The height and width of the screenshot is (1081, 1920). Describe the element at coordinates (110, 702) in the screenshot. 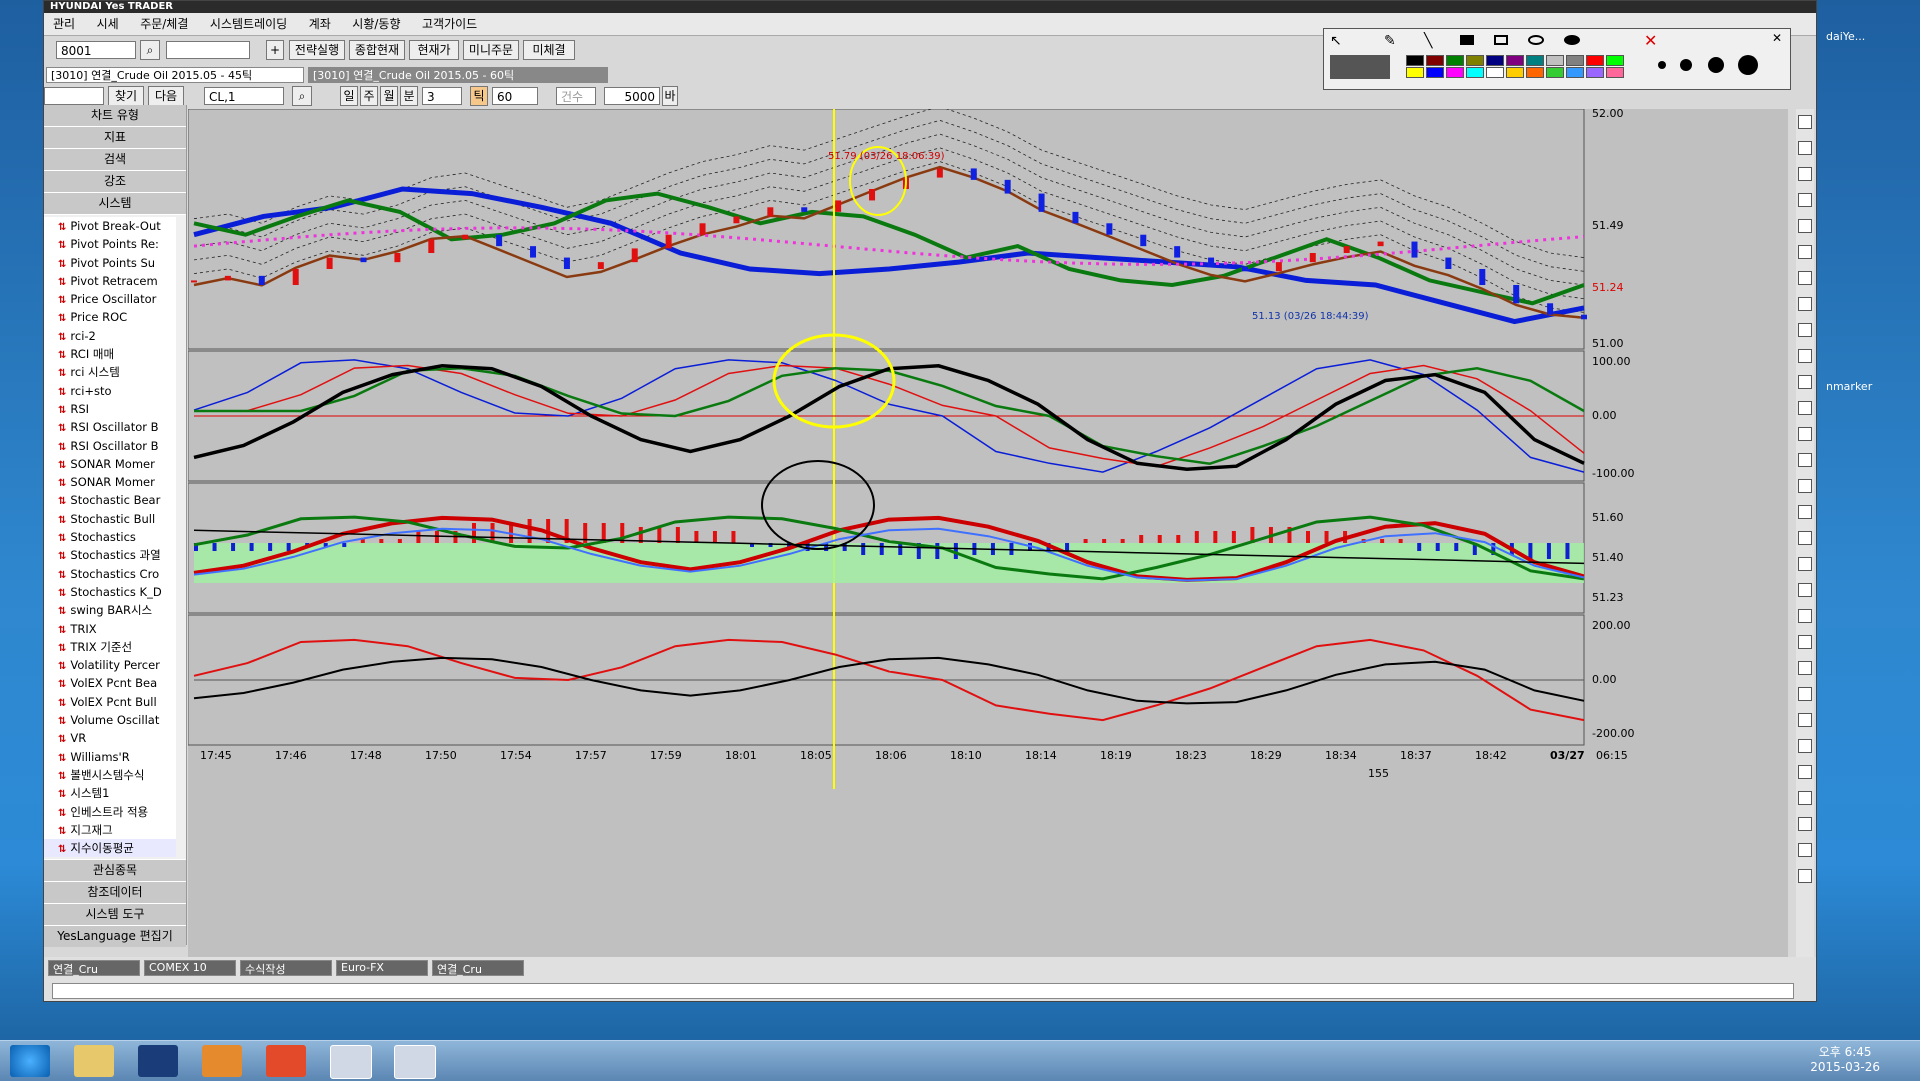

I see `system-list-item: ⇅ VolEX Pcnt Bull` at that location.